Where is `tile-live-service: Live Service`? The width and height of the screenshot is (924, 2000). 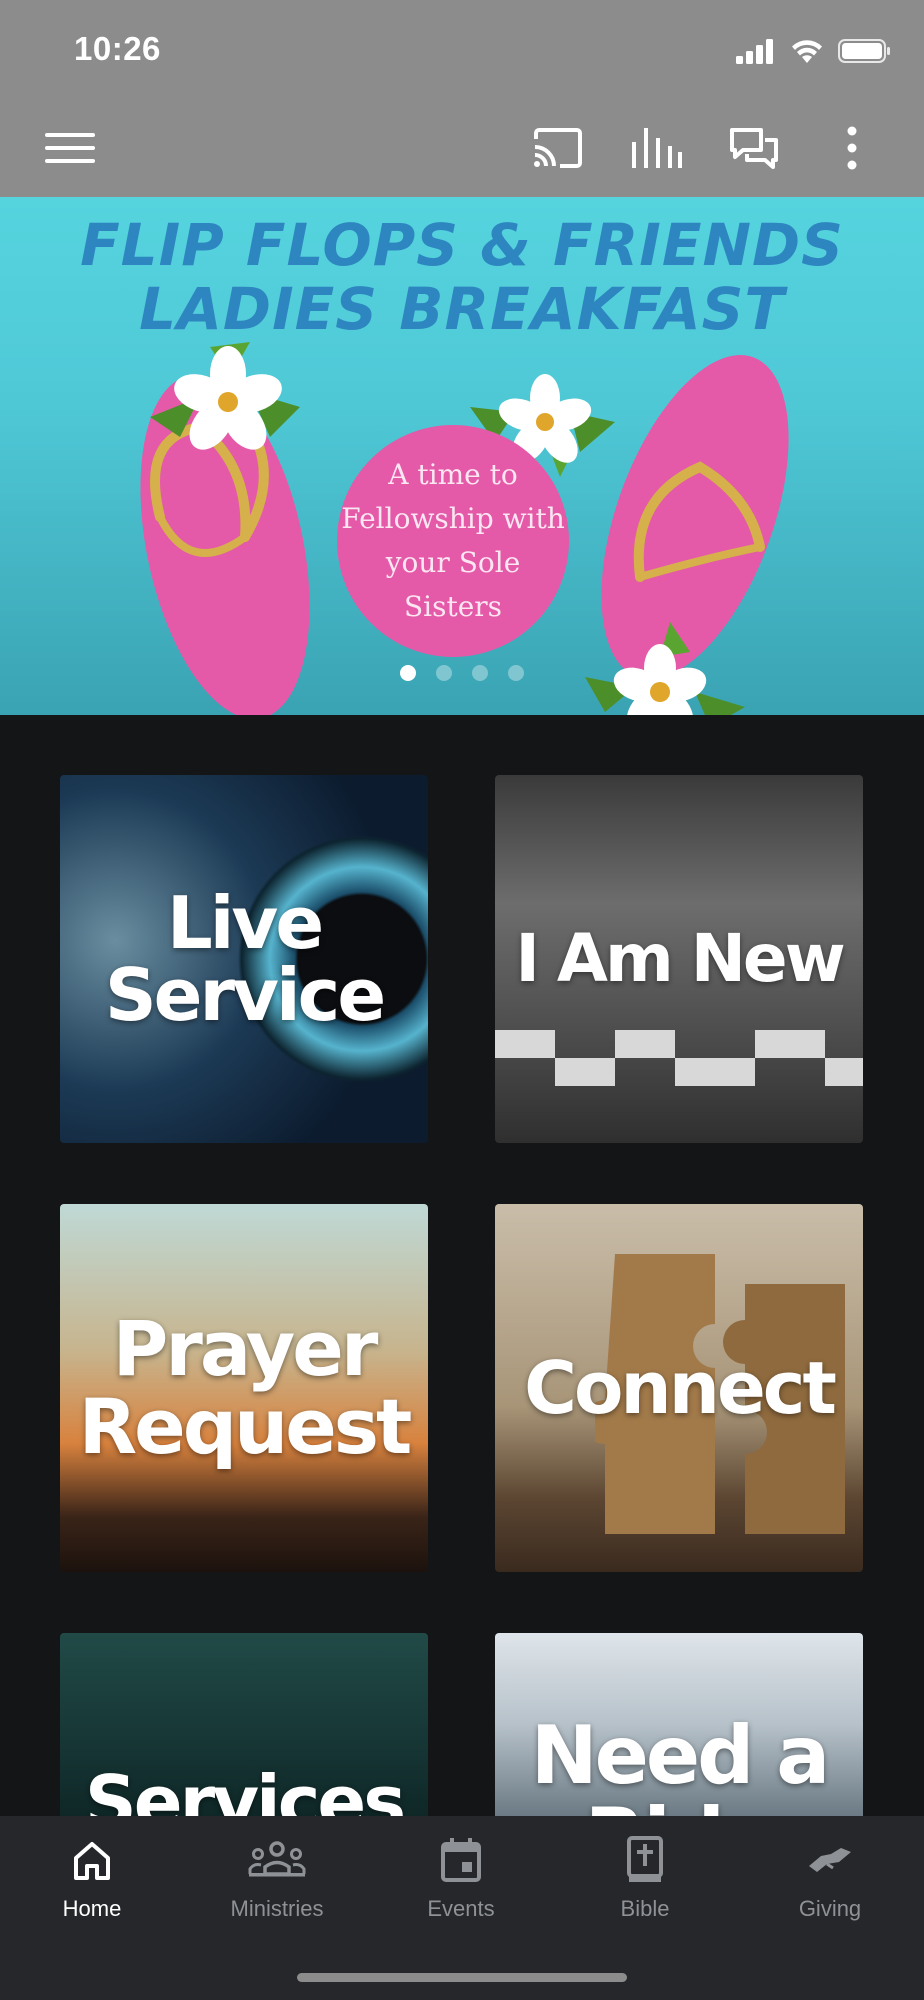 tile-live-service: Live Service is located at coordinates (244, 959).